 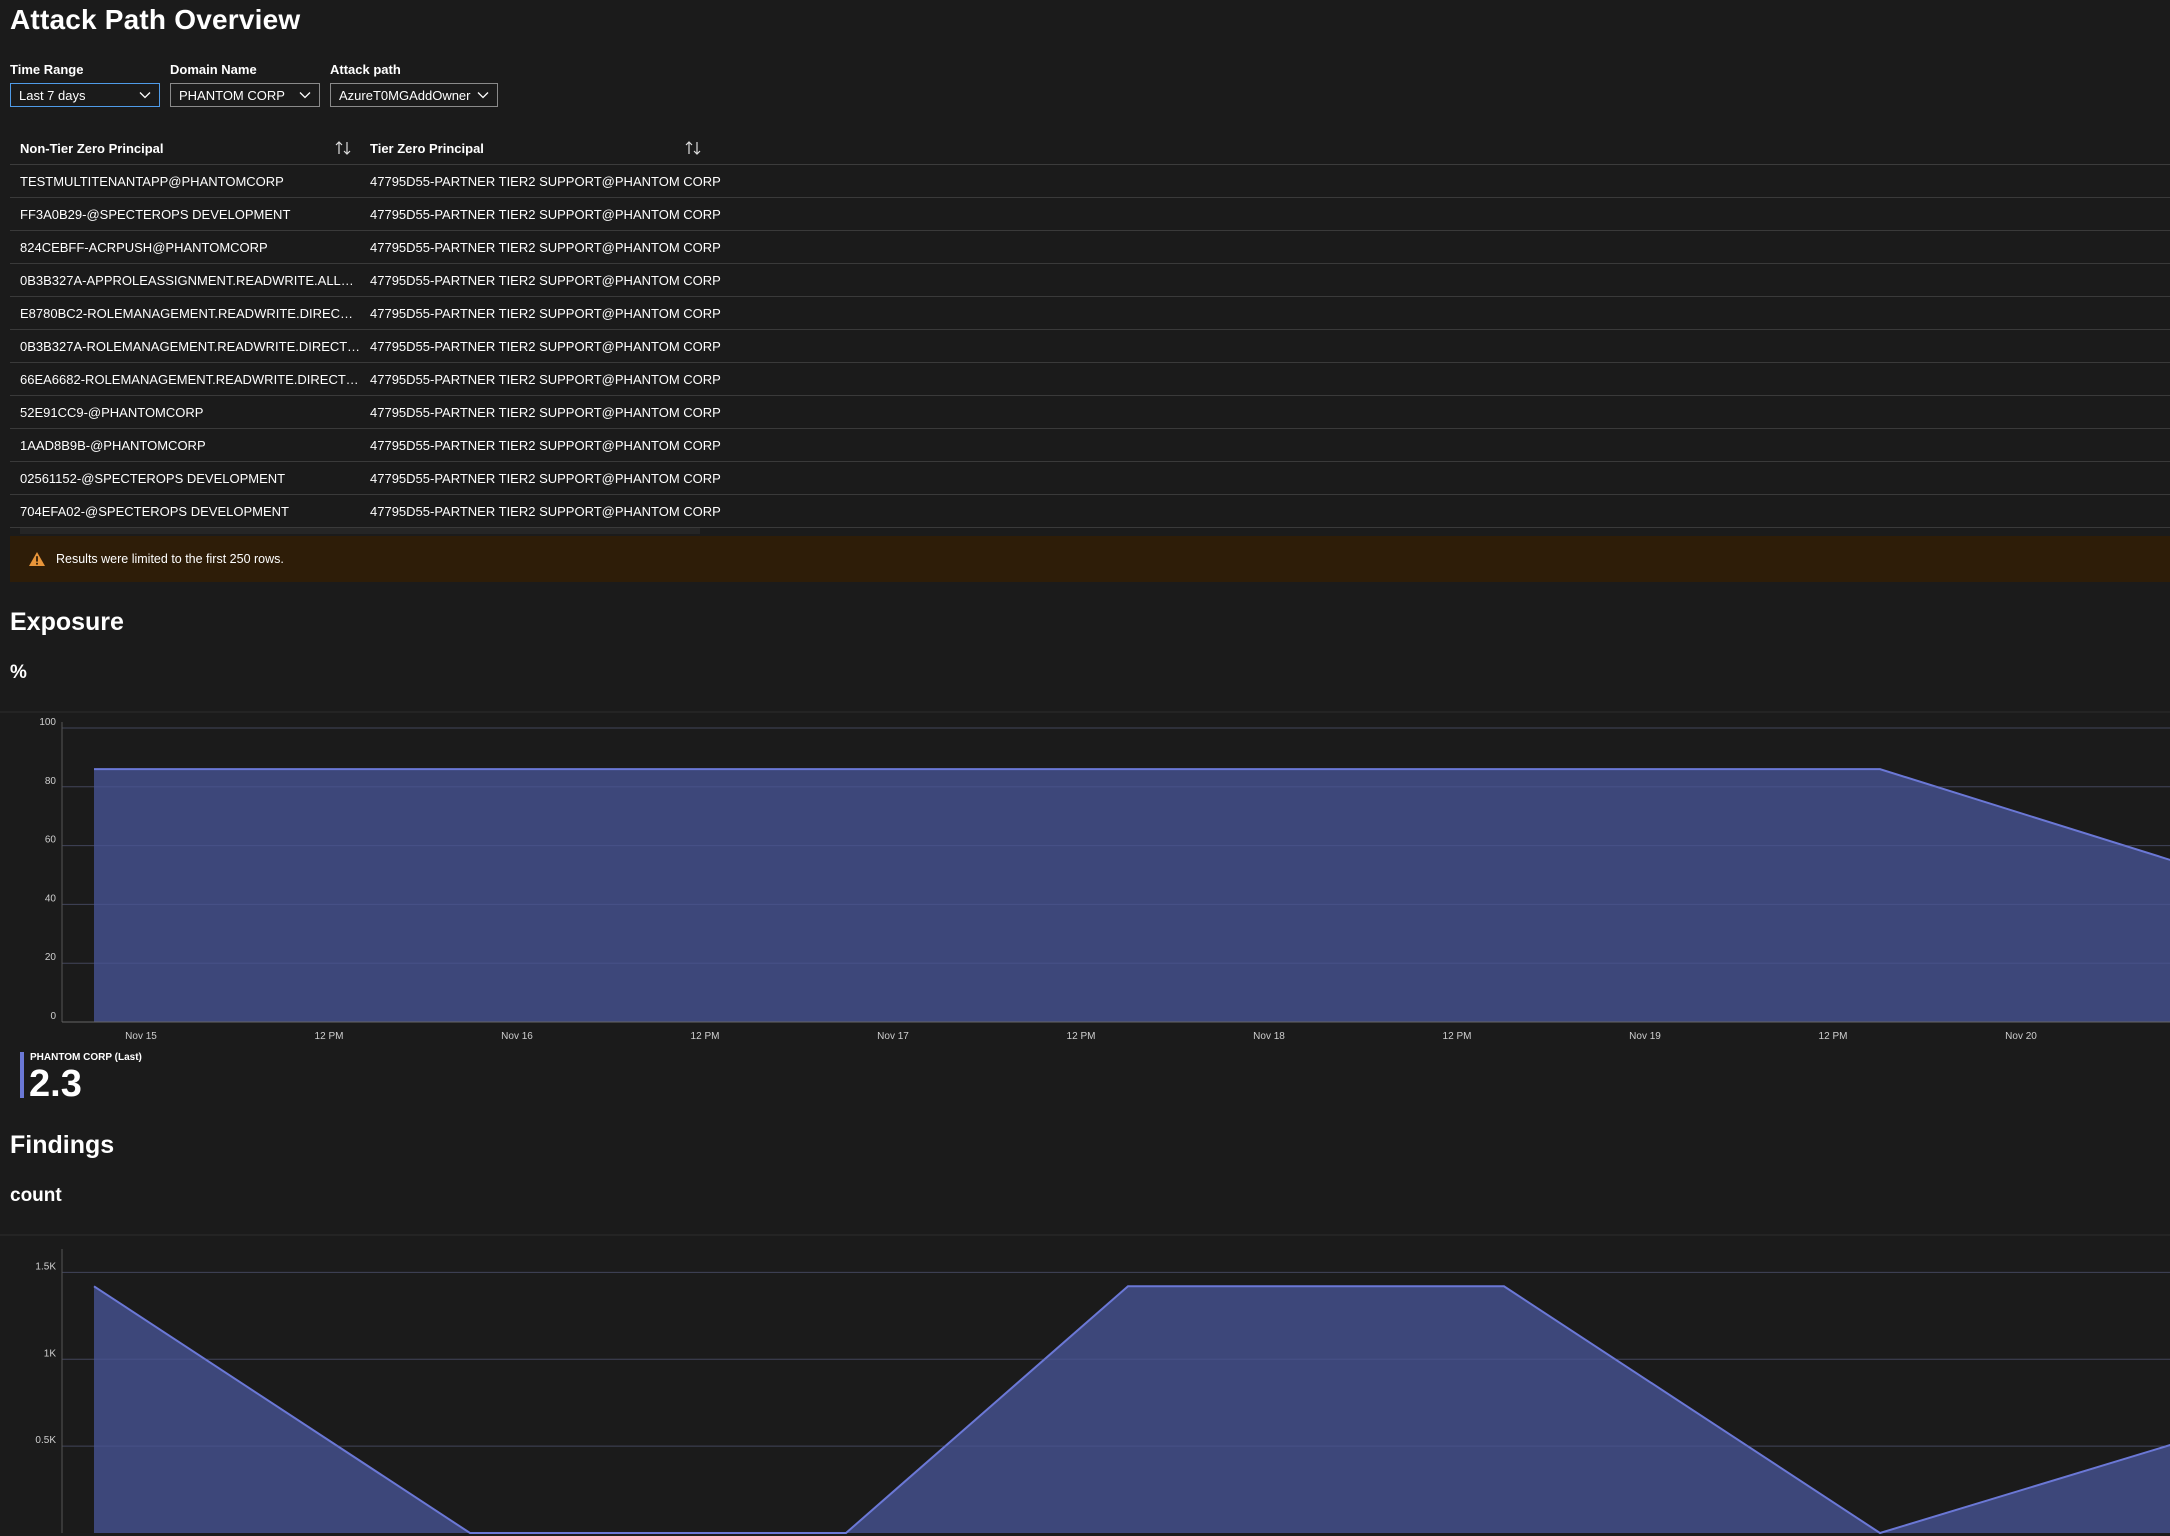 I want to click on legend-series-name: PHANTOM CORP (Last), so click(x=86, y=1057).